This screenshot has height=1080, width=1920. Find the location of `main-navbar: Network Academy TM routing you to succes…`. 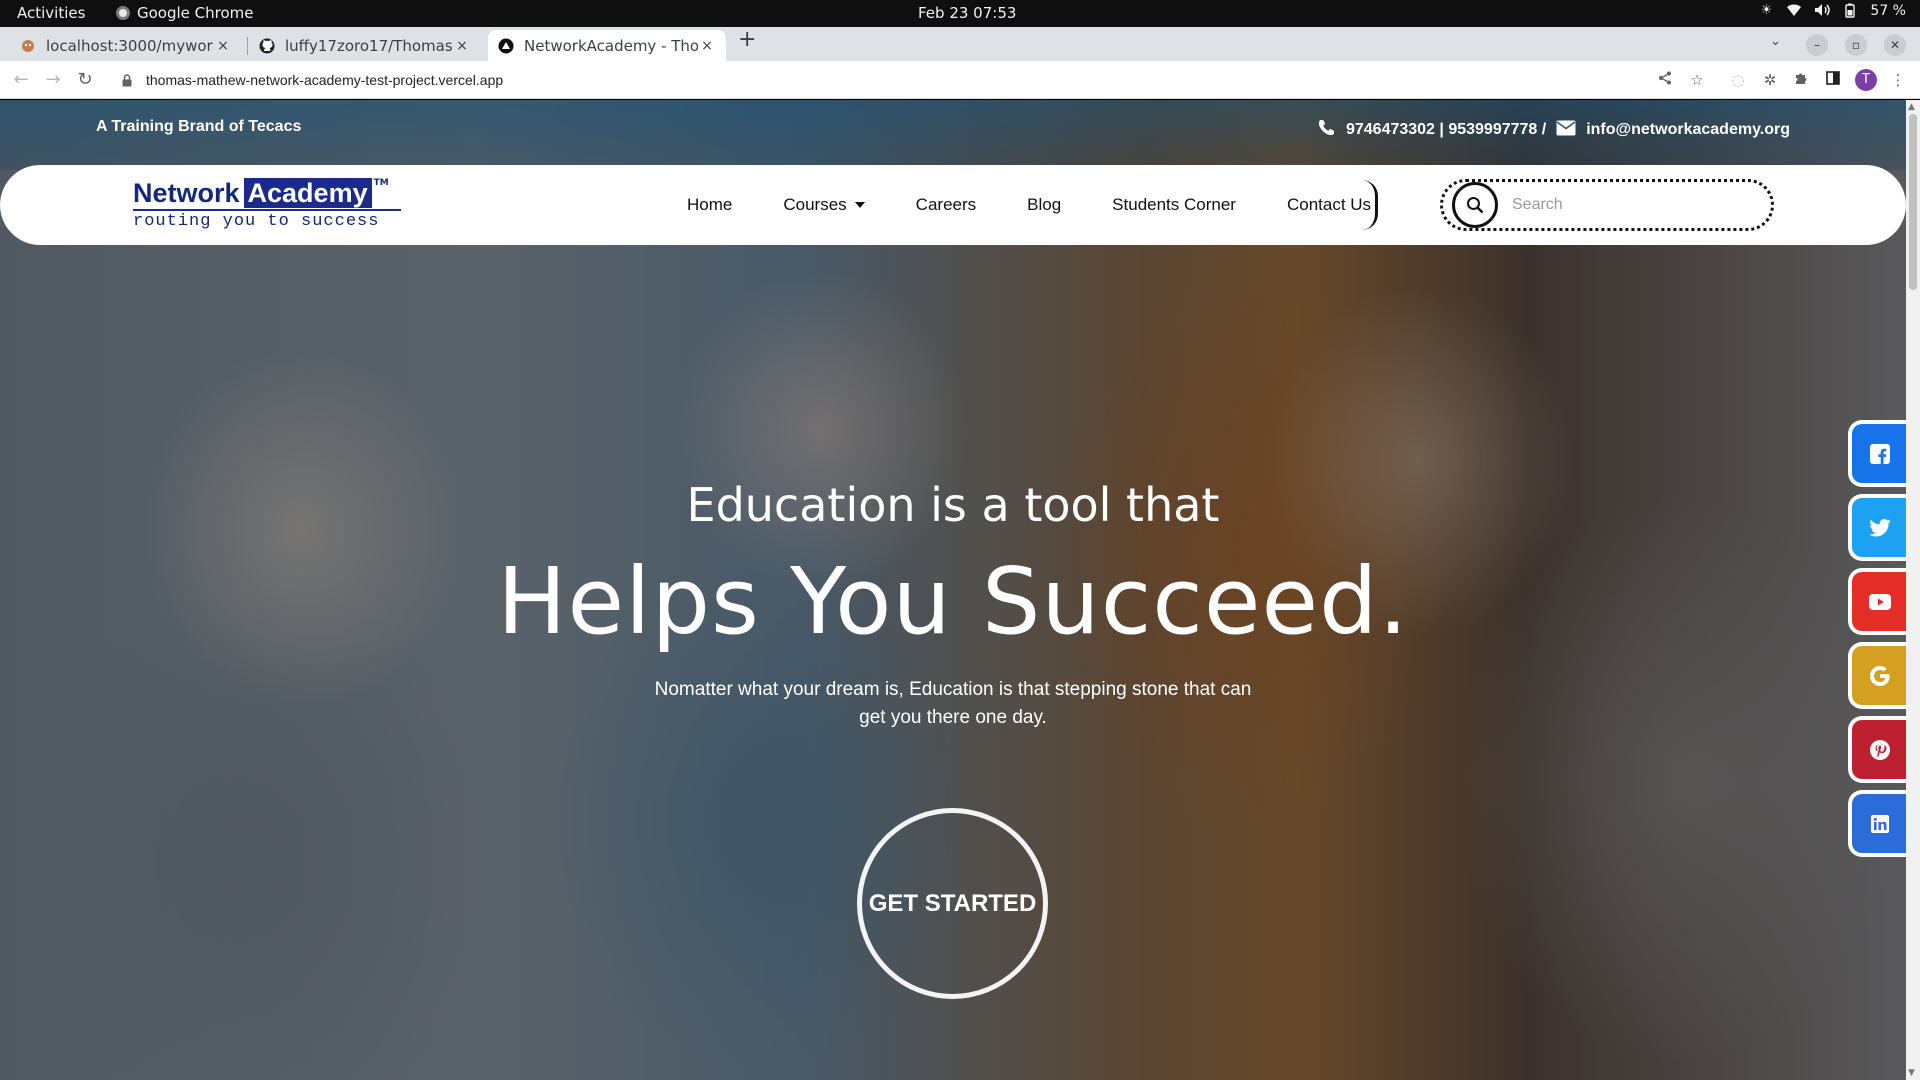

main-navbar: Network Academy TM routing you to succes… is located at coordinates (953, 205).